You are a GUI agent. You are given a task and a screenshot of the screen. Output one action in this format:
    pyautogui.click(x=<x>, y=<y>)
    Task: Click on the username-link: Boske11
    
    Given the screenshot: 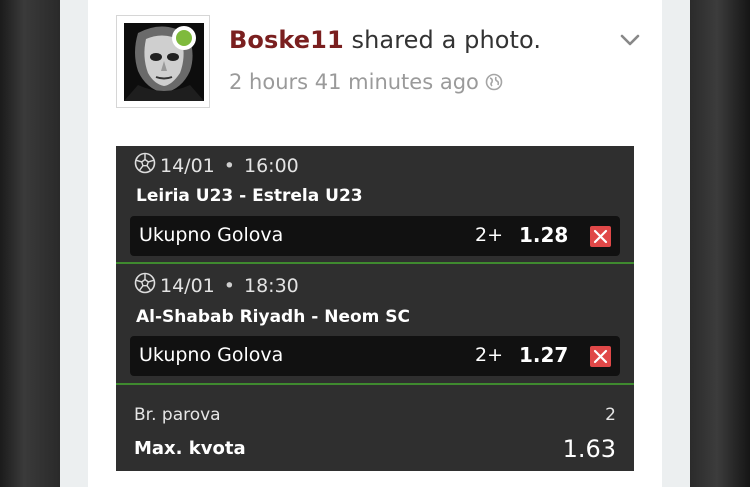 What is the action you would take?
    pyautogui.click(x=286, y=40)
    